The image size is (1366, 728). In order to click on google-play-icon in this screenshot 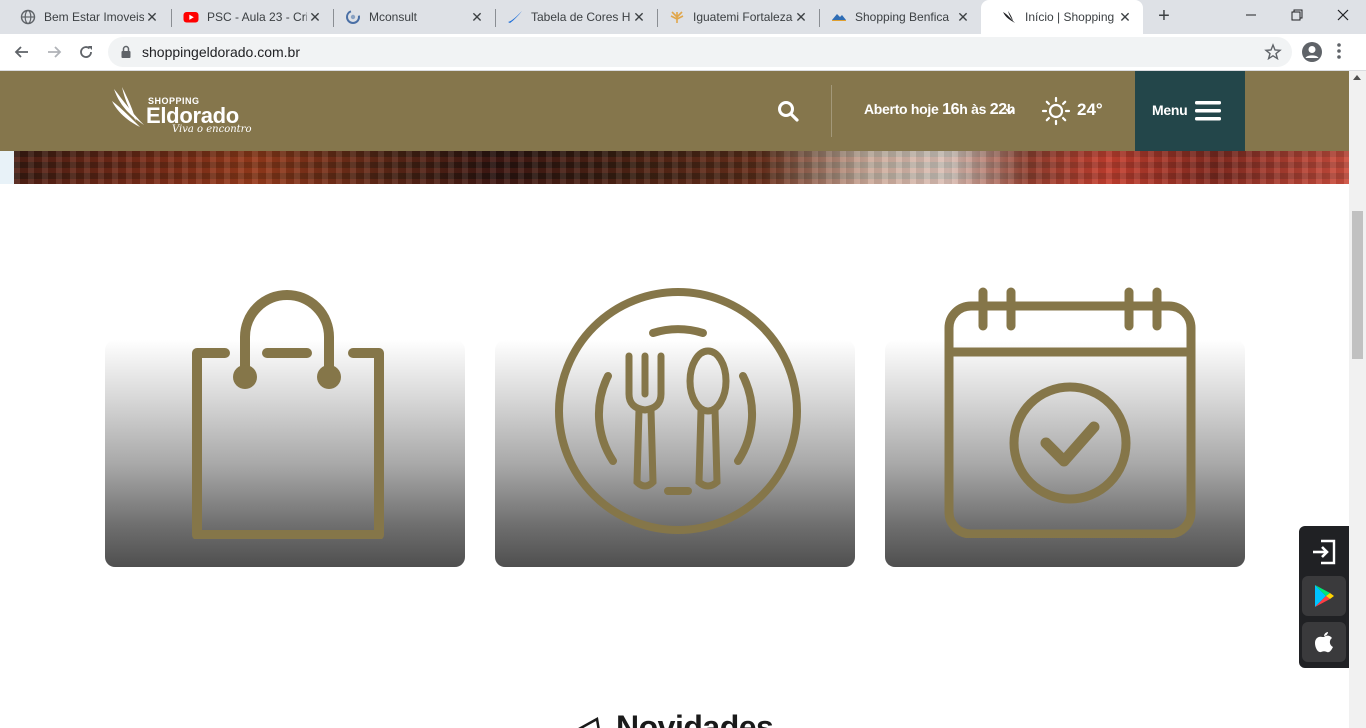, I will do `click(1324, 596)`.